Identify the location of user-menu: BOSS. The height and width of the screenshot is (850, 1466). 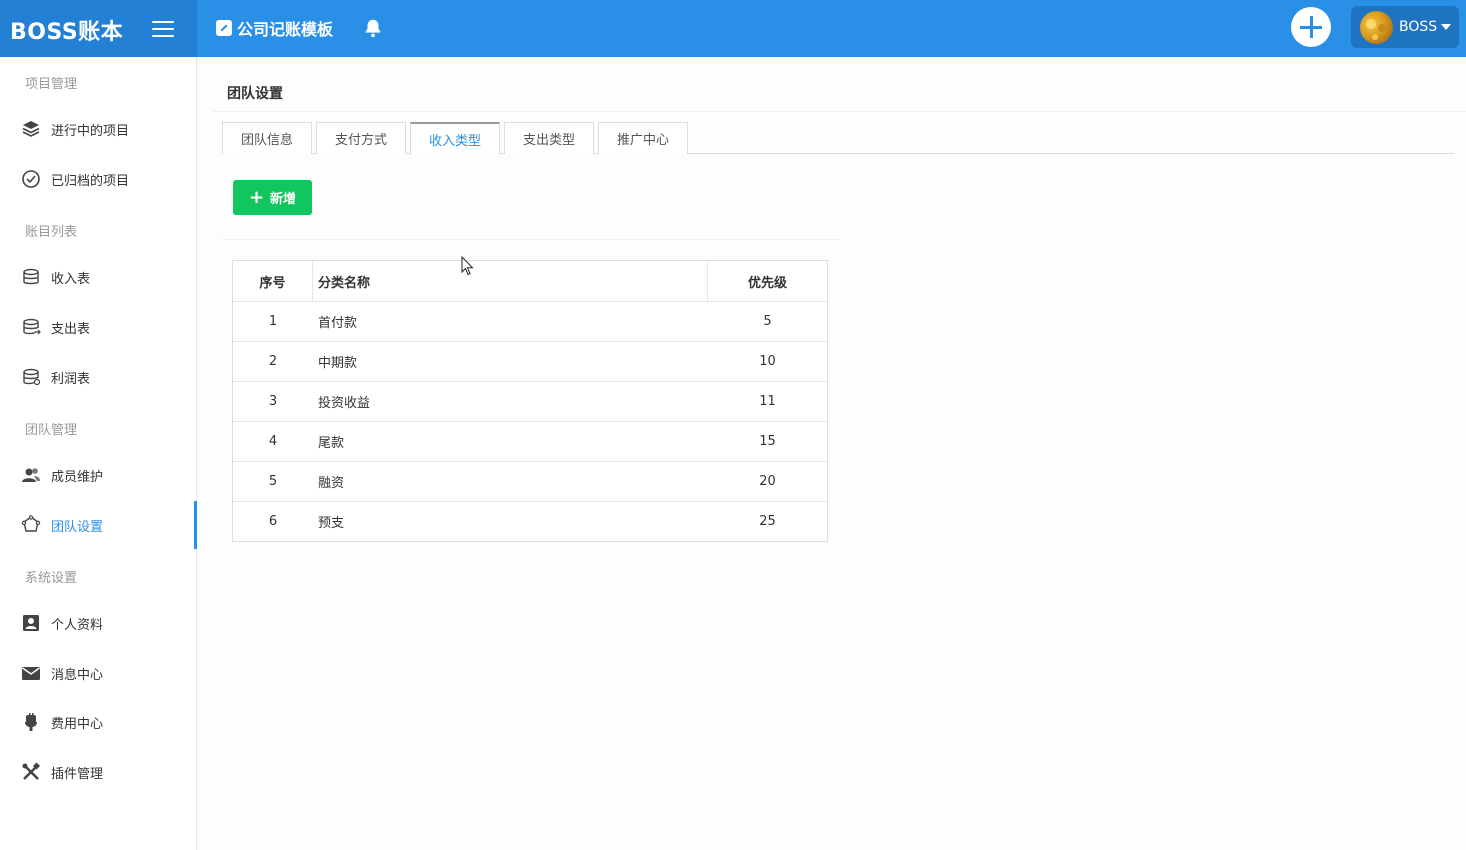
(1405, 27).